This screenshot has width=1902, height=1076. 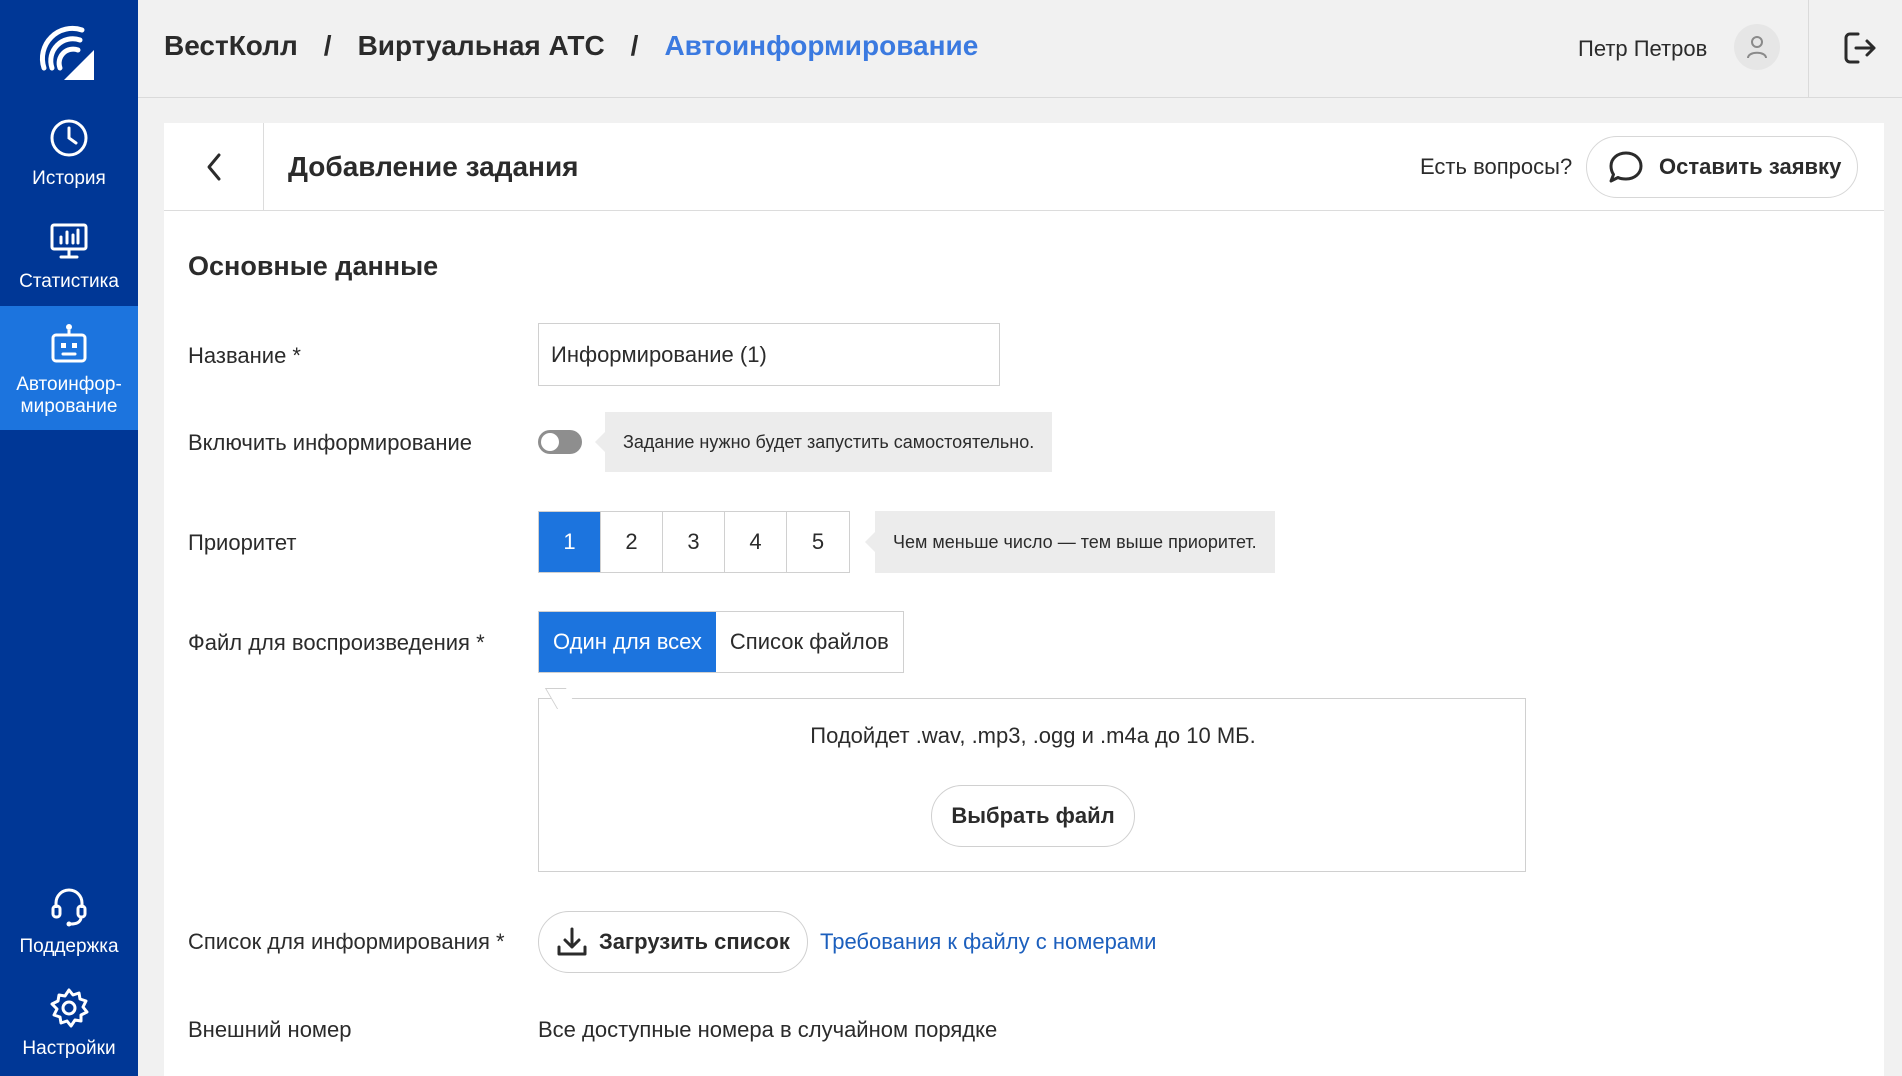 I want to click on back-button, so click(x=214, y=167).